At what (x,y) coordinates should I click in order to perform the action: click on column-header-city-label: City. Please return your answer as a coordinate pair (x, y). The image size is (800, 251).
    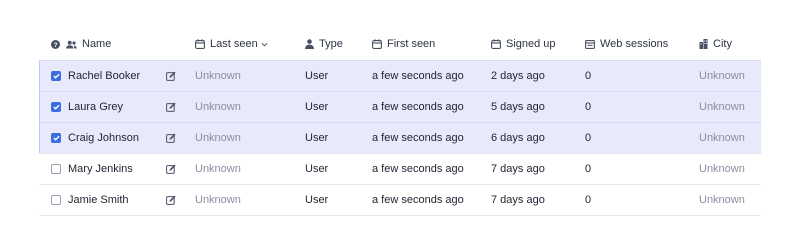
    Looking at the image, I should click on (722, 44).